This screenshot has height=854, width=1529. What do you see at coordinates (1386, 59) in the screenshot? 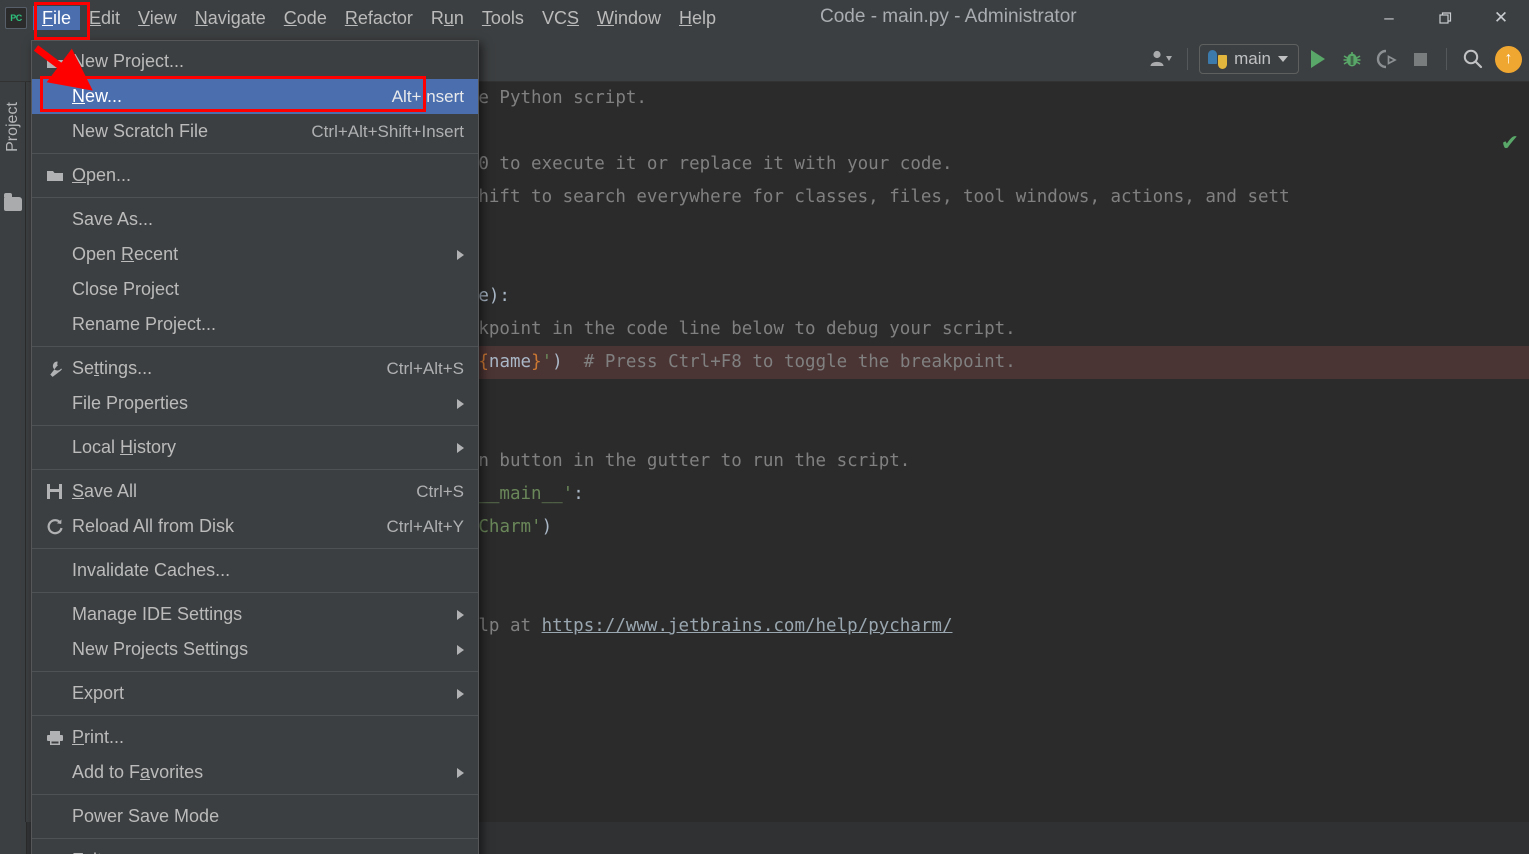
I see `run-with-coverage-button` at bounding box center [1386, 59].